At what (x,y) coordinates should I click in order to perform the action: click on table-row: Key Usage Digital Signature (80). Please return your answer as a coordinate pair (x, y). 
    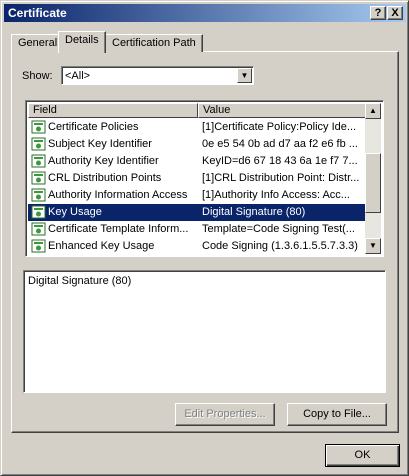
    Looking at the image, I should click on (198, 212).